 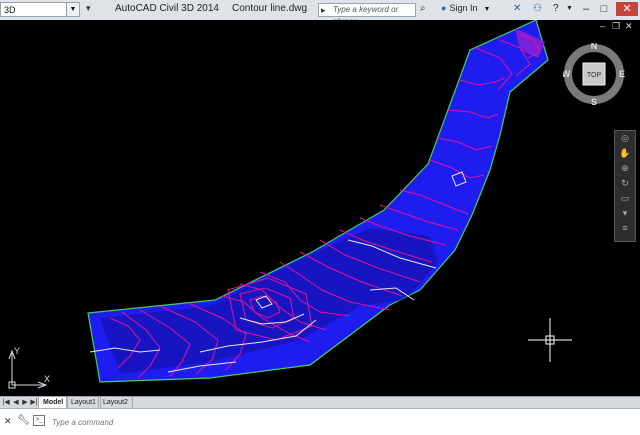 I want to click on command-line: ✕ 🔧︎ >_, so click(x=320, y=421).